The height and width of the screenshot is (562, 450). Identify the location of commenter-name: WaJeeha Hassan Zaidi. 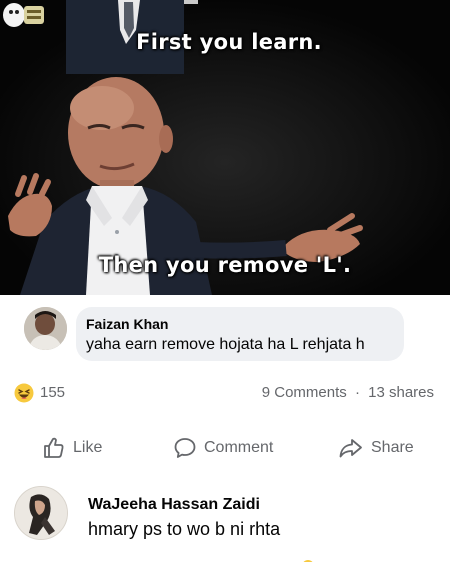
(174, 505).